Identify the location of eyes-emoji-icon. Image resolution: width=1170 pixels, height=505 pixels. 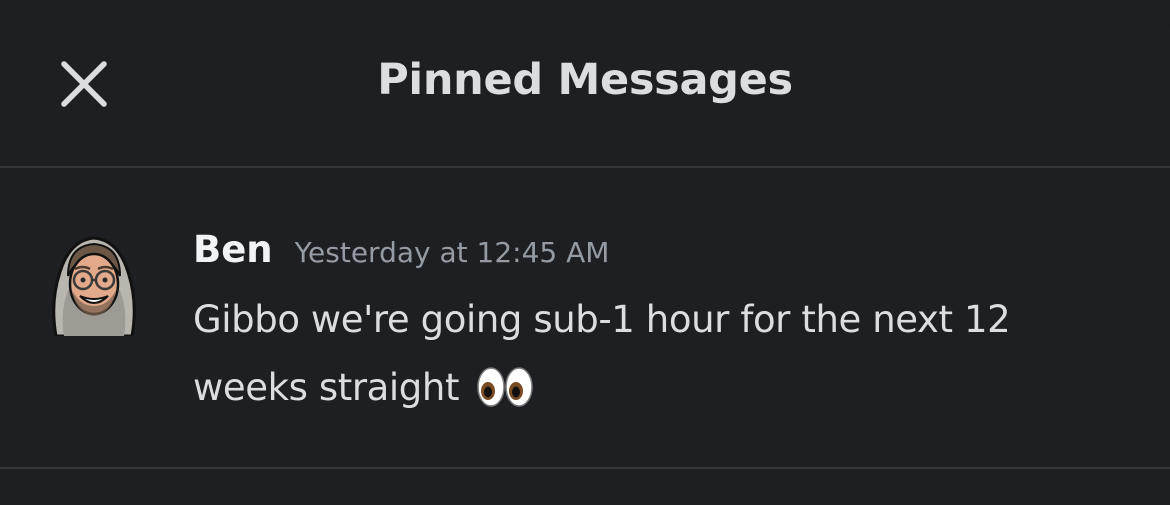
(505, 396).